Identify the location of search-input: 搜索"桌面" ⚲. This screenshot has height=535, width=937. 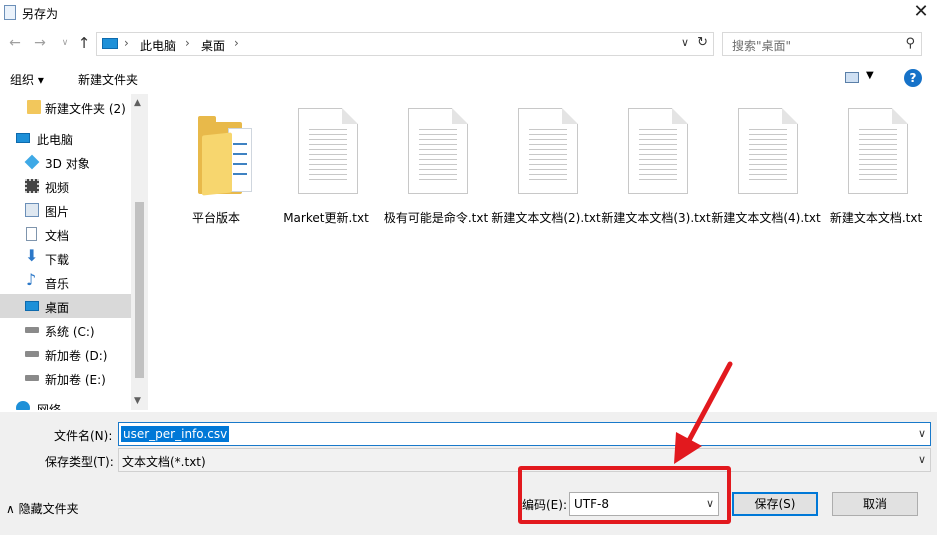
(822, 44).